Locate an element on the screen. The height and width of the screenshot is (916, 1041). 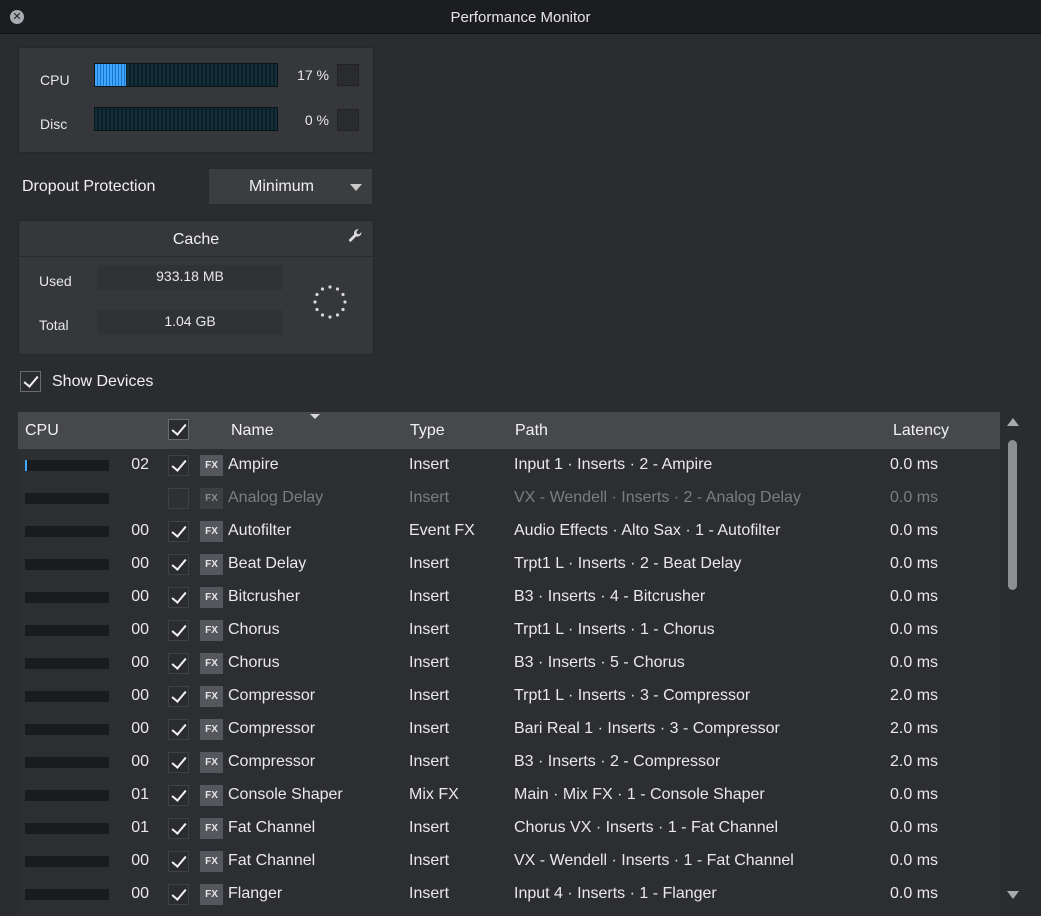
device-name: Chorus is located at coordinates (254, 629).